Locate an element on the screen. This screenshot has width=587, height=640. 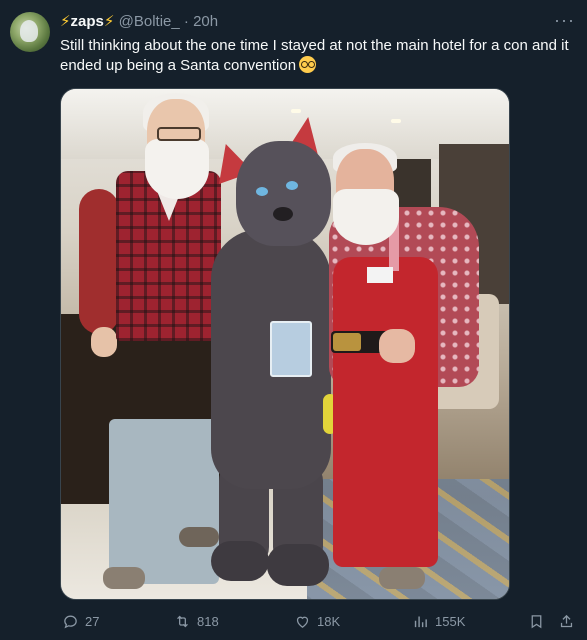
views-button: 155K is located at coordinates (438, 621).